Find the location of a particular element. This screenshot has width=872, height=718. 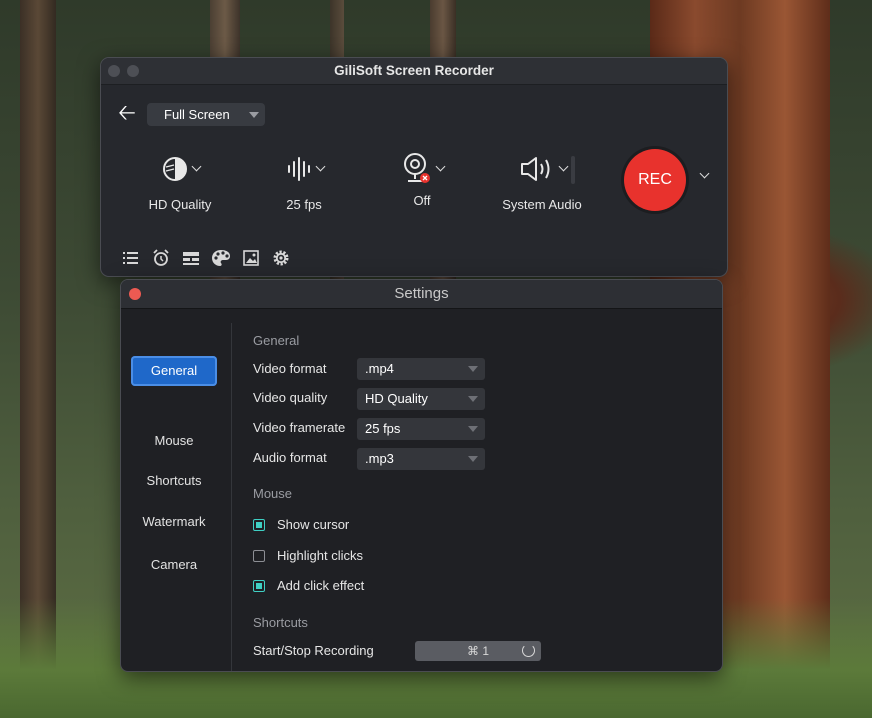

video-quality-label: Video quality is located at coordinates (290, 397).